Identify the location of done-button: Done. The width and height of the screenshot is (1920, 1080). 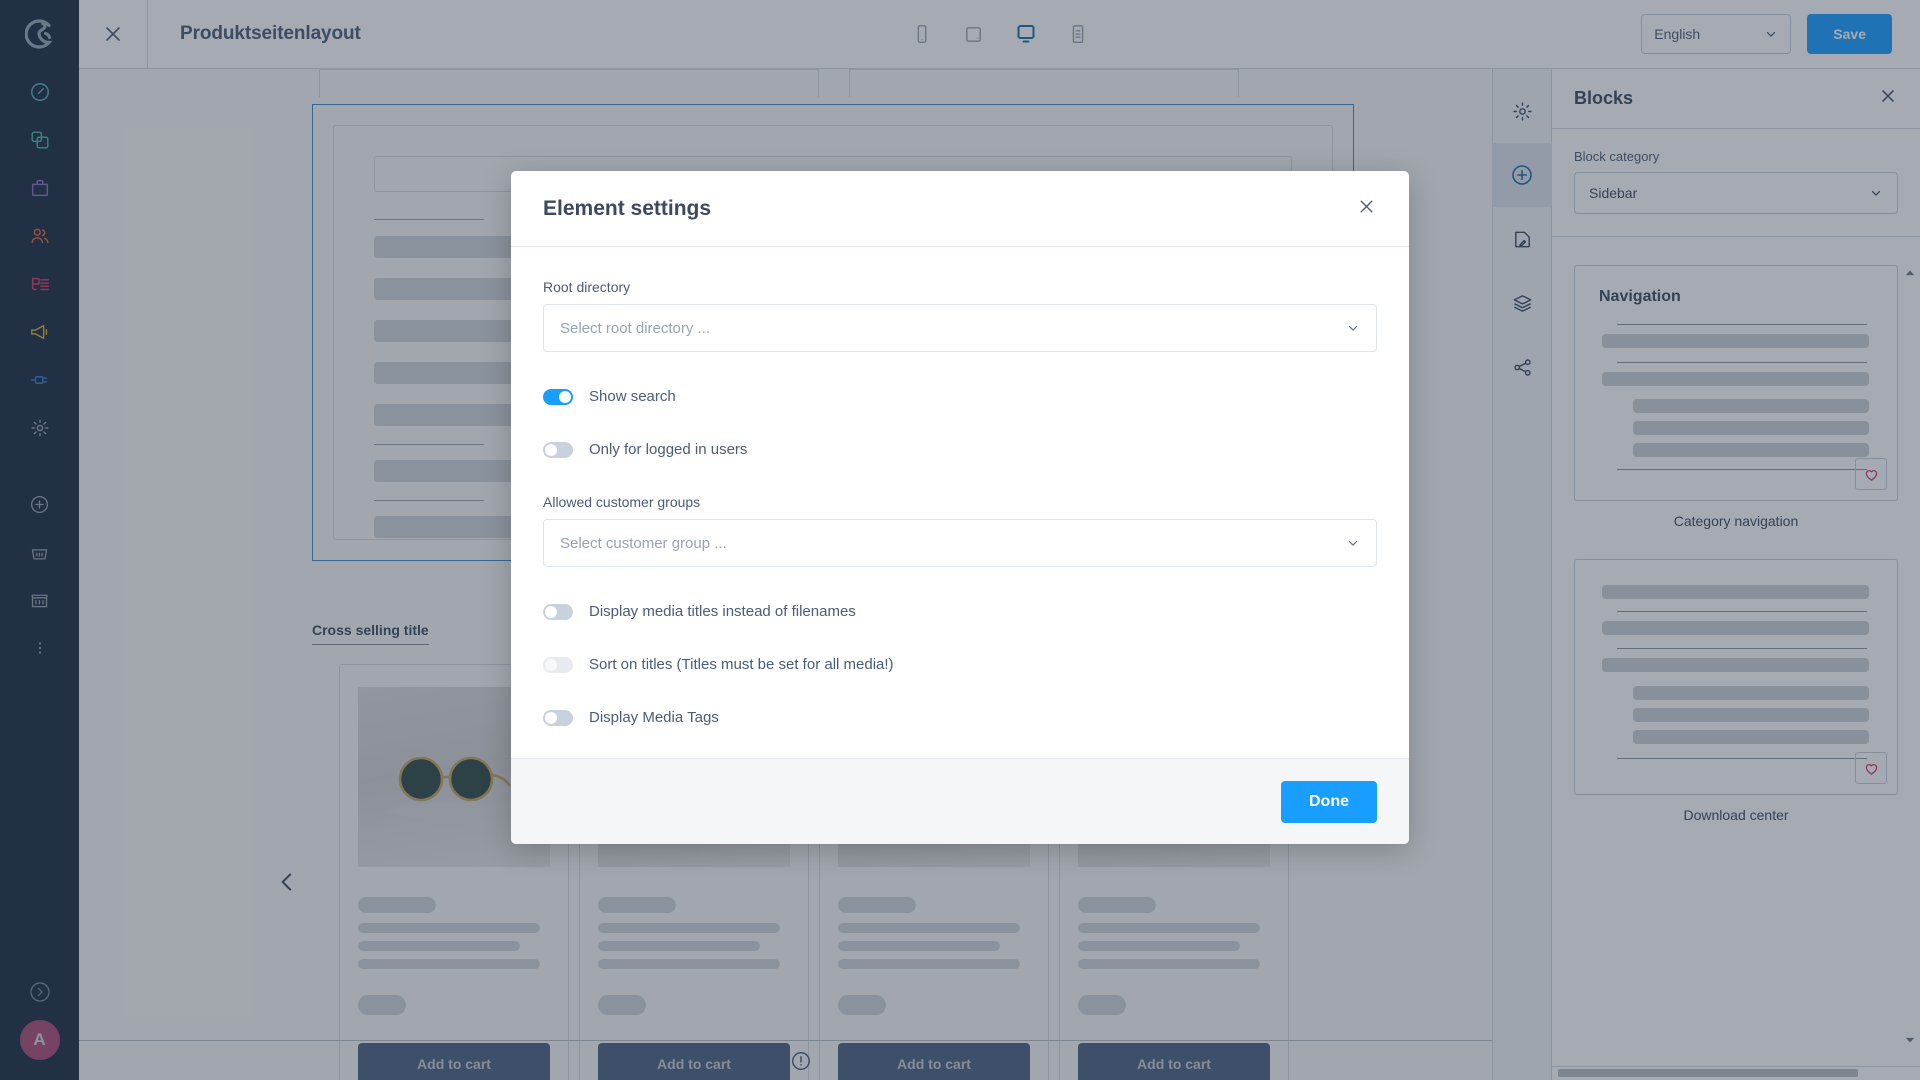
(1329, 801).